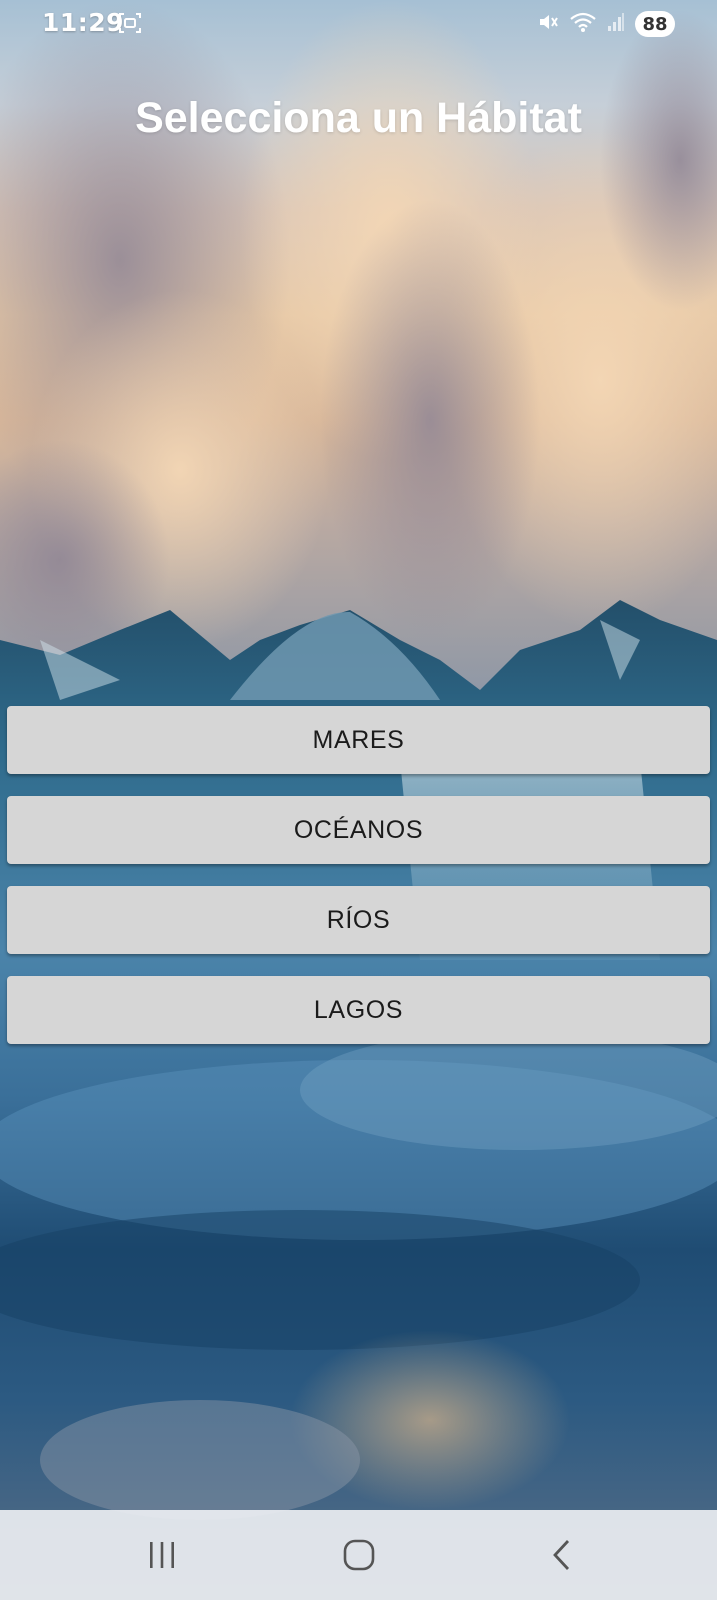 The image size is (717, 1600). Describe the element at coordinates (358, 740) in the screenshot. I see `mares-button: MARES` at that location.